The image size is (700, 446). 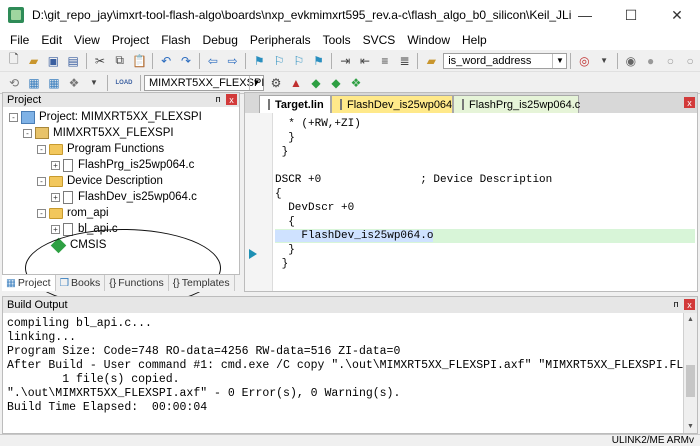 What do you see at coordinates (213, 61) in the screenshot?
I see `navigate-back-icon: ⇦` at bounding box center [213, 61].